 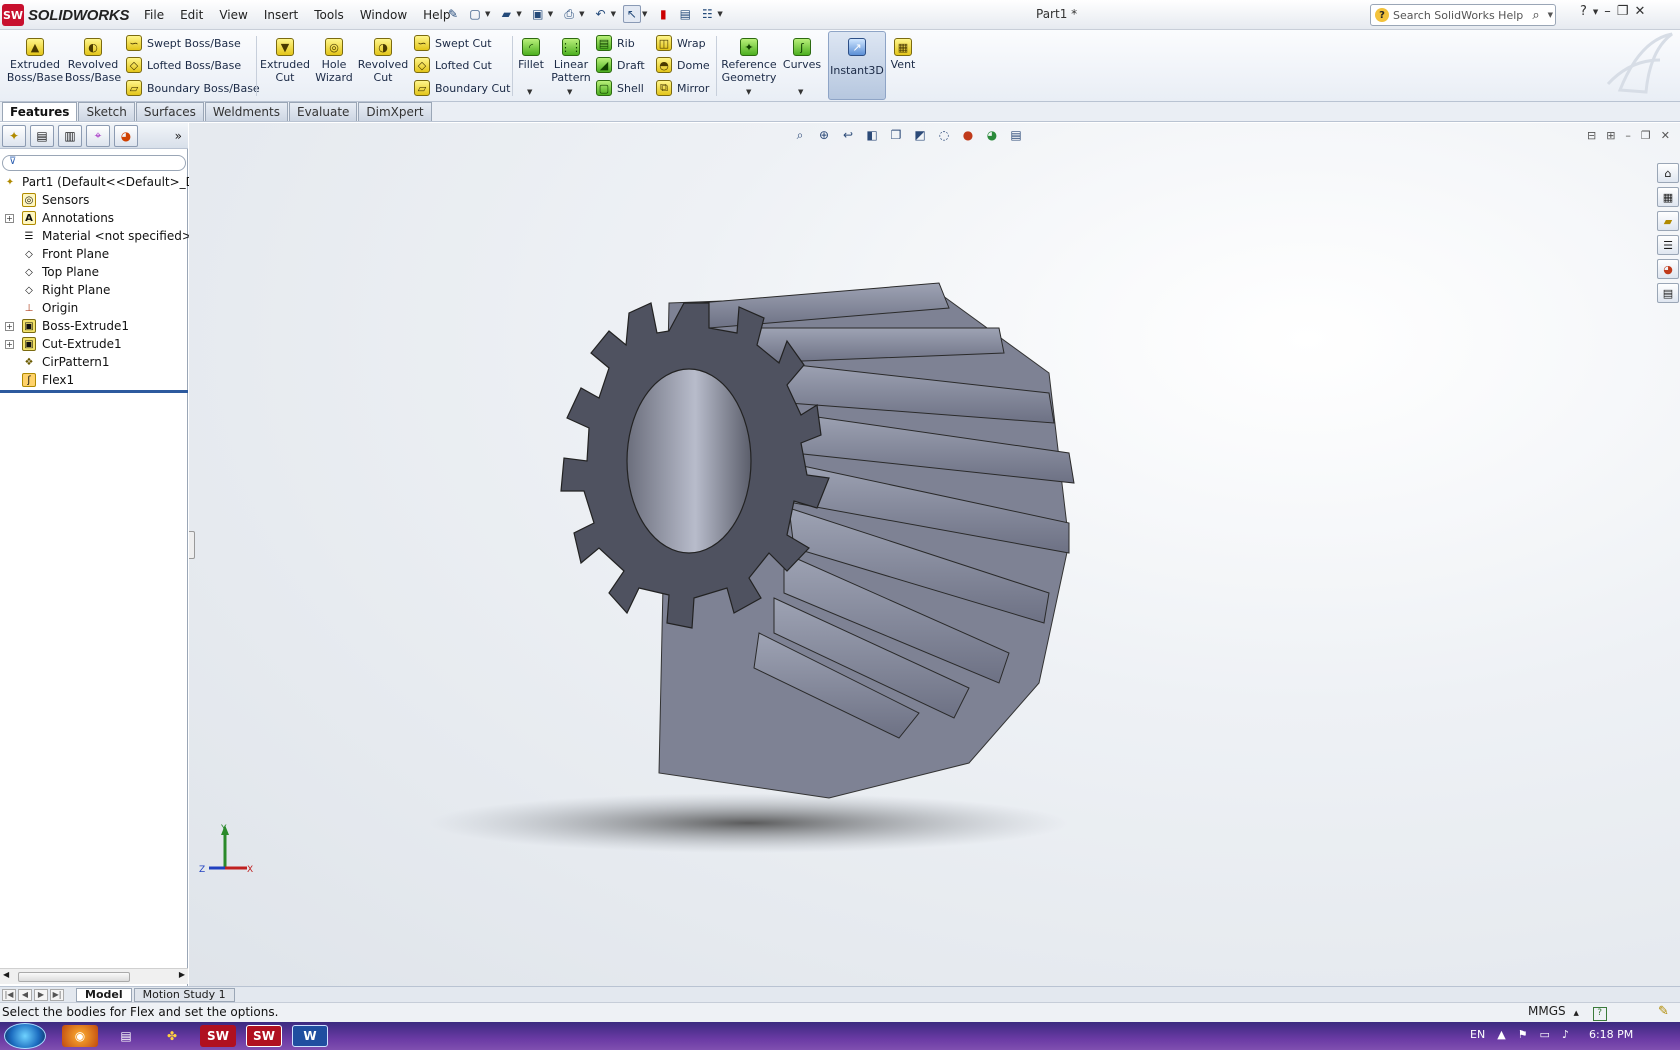 I want to click on volume-icon: ♪, so click(x=1565, y=1034).